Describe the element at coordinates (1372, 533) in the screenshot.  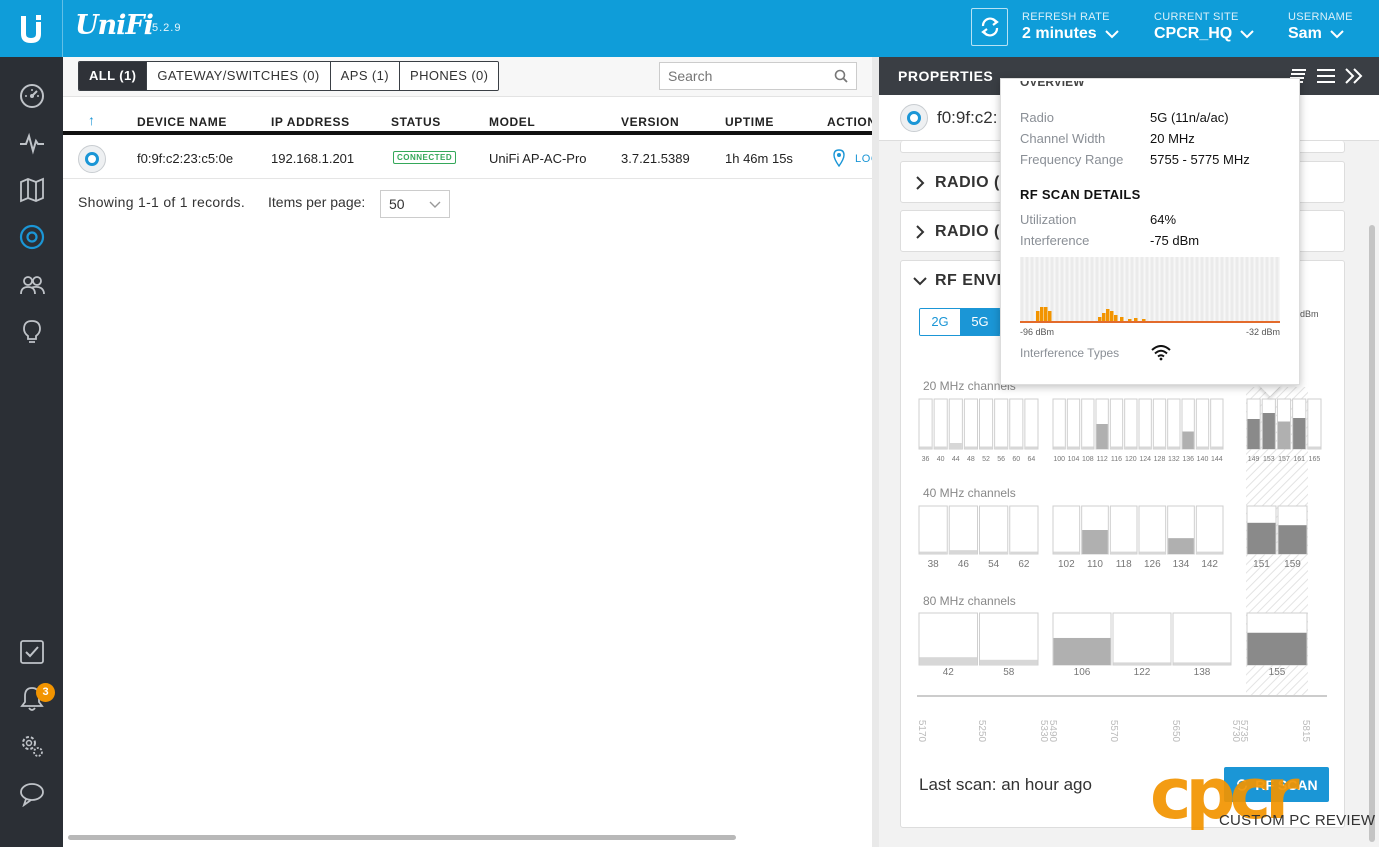
I see `properties-scrollbar` at that location.